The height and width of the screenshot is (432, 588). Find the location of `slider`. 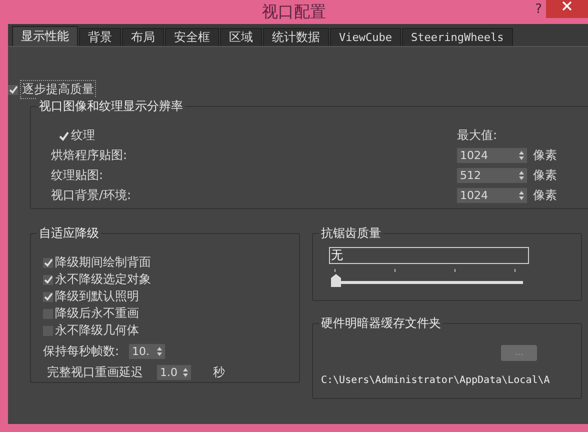

slider is located at coordinates (427, 278).